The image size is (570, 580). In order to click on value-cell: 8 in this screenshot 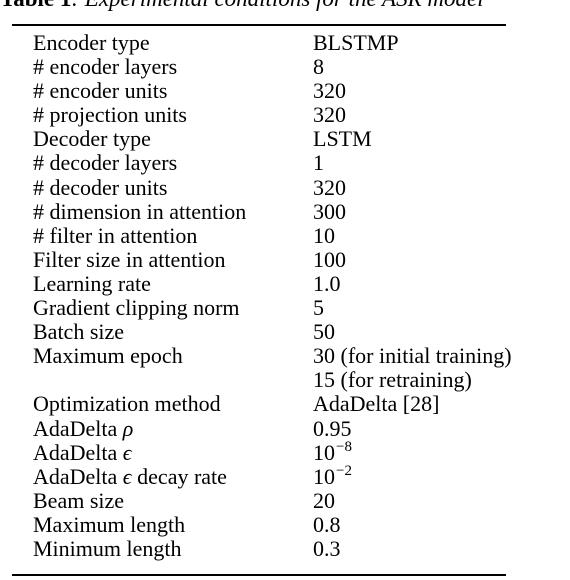, I will do `click(318, 67)`.